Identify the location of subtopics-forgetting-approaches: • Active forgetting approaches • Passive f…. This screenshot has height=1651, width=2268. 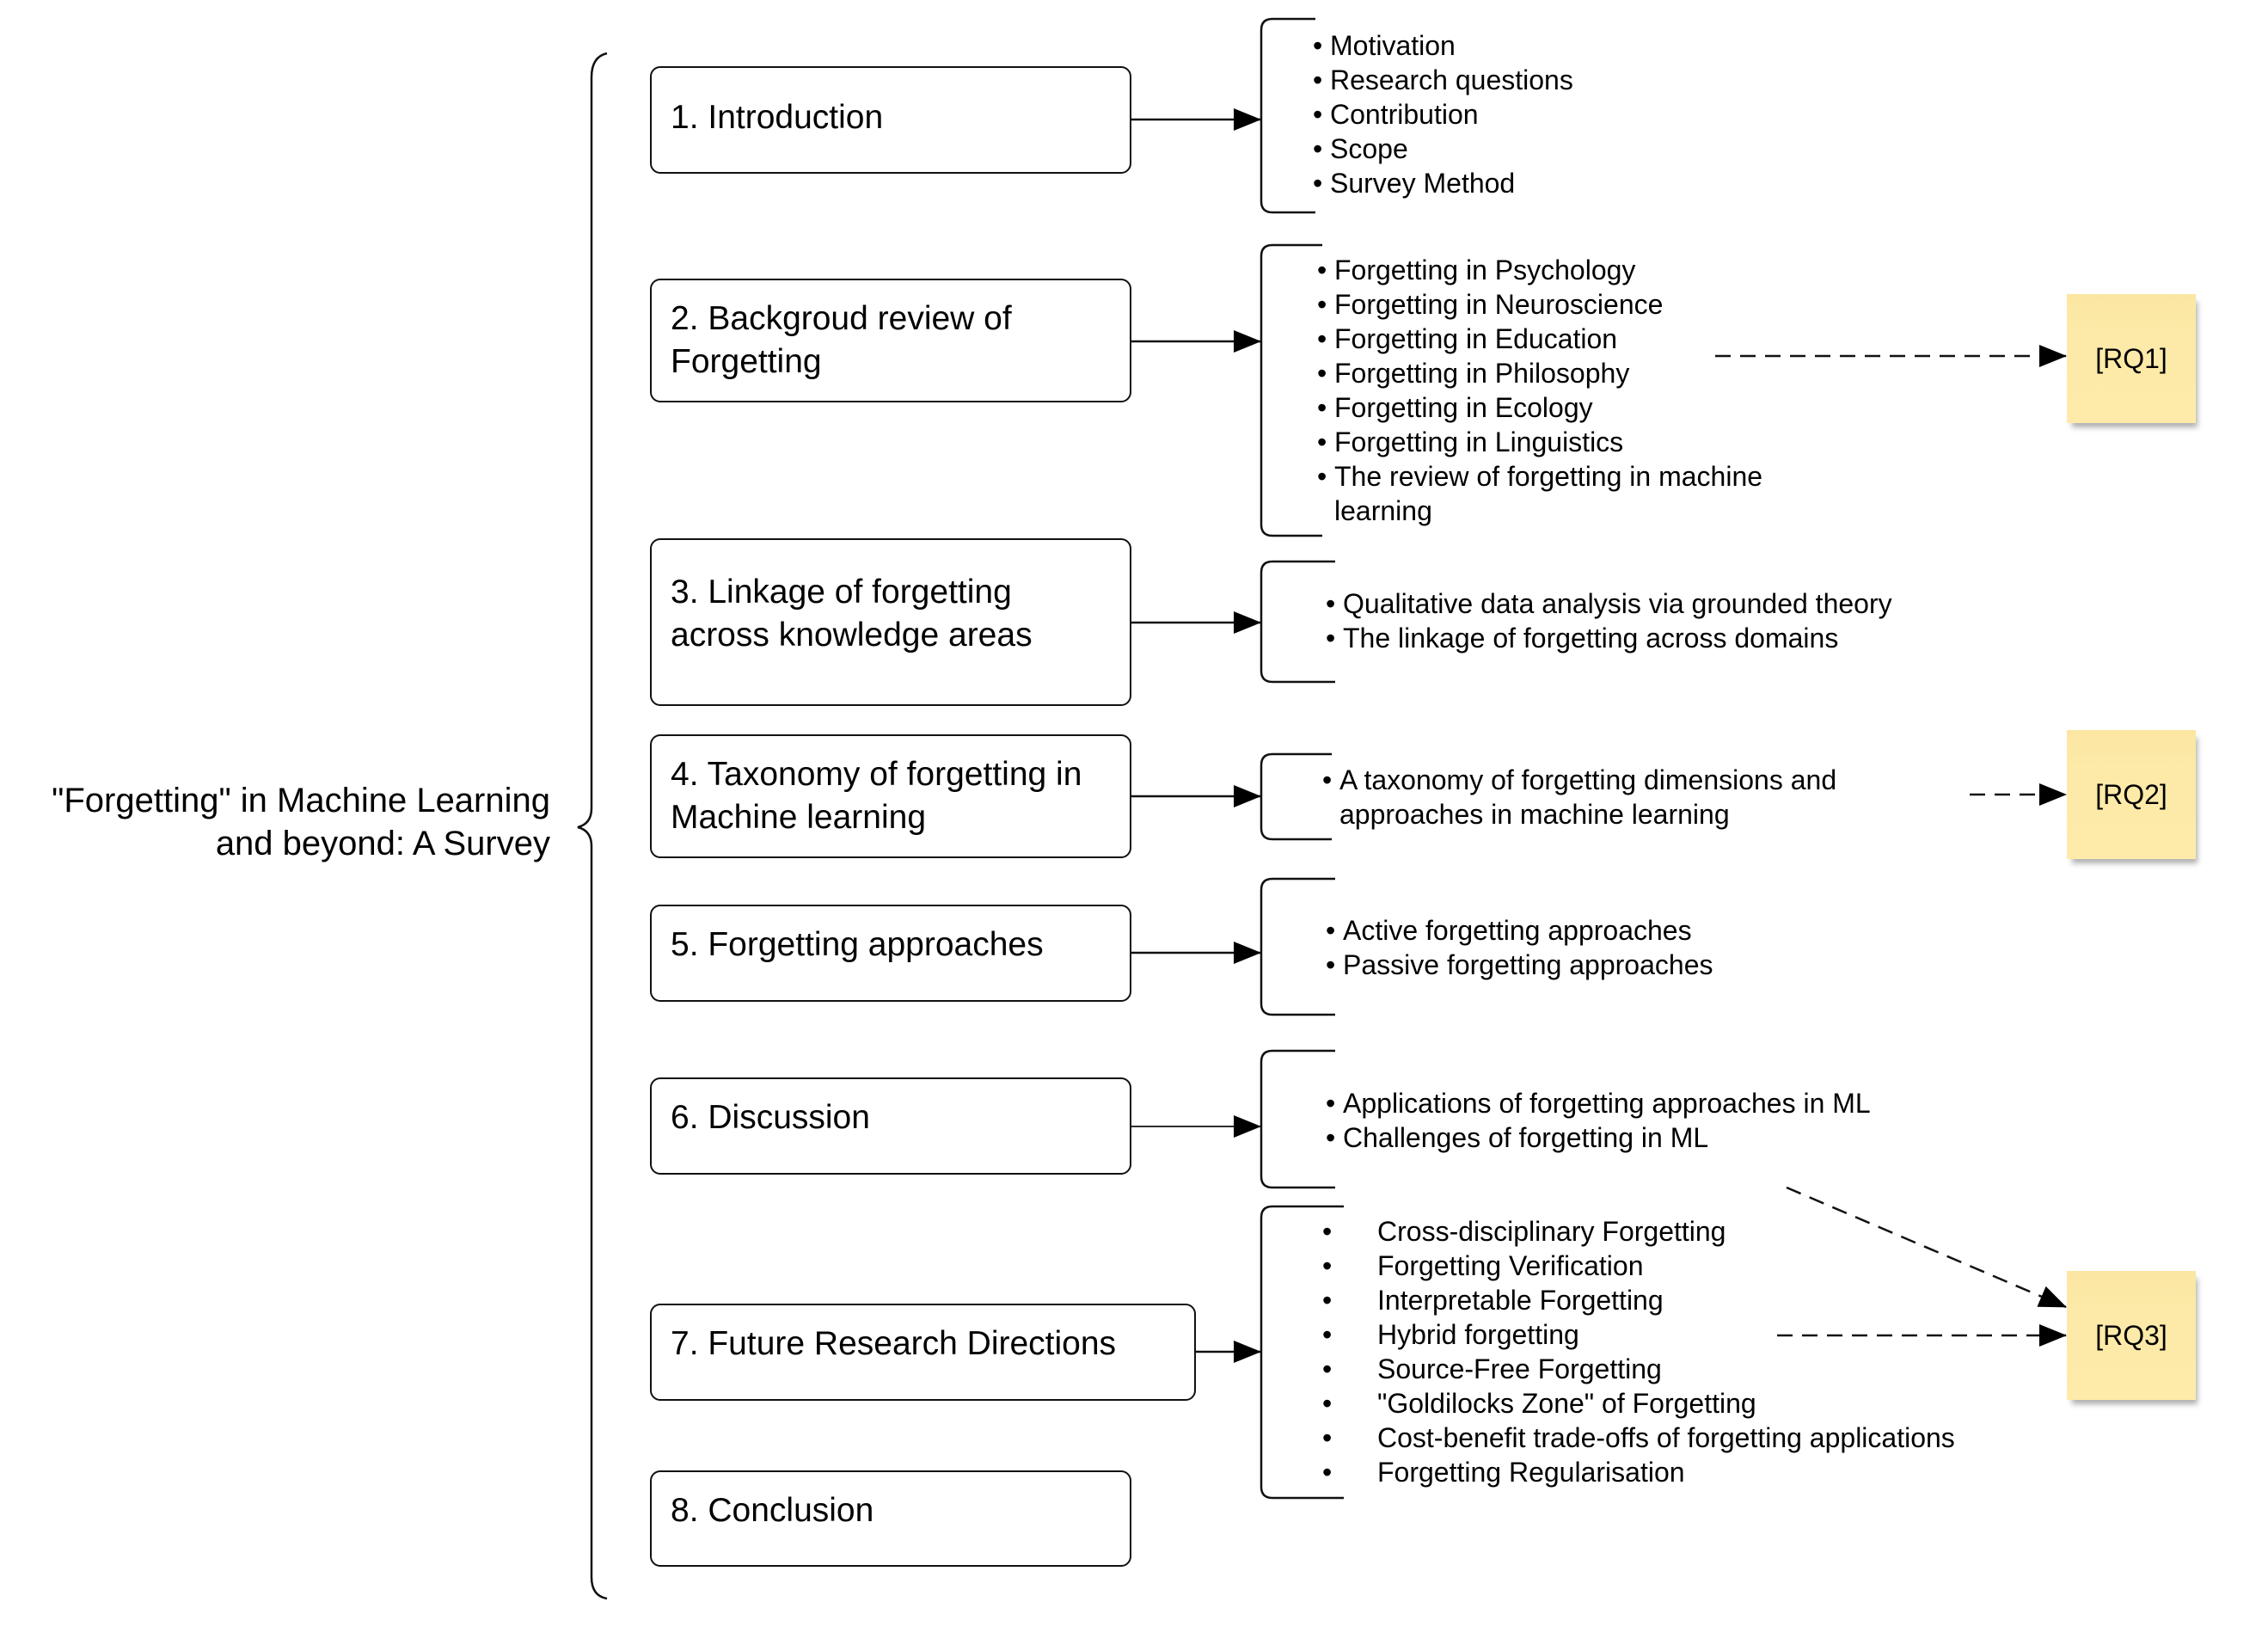
(1519, 947).